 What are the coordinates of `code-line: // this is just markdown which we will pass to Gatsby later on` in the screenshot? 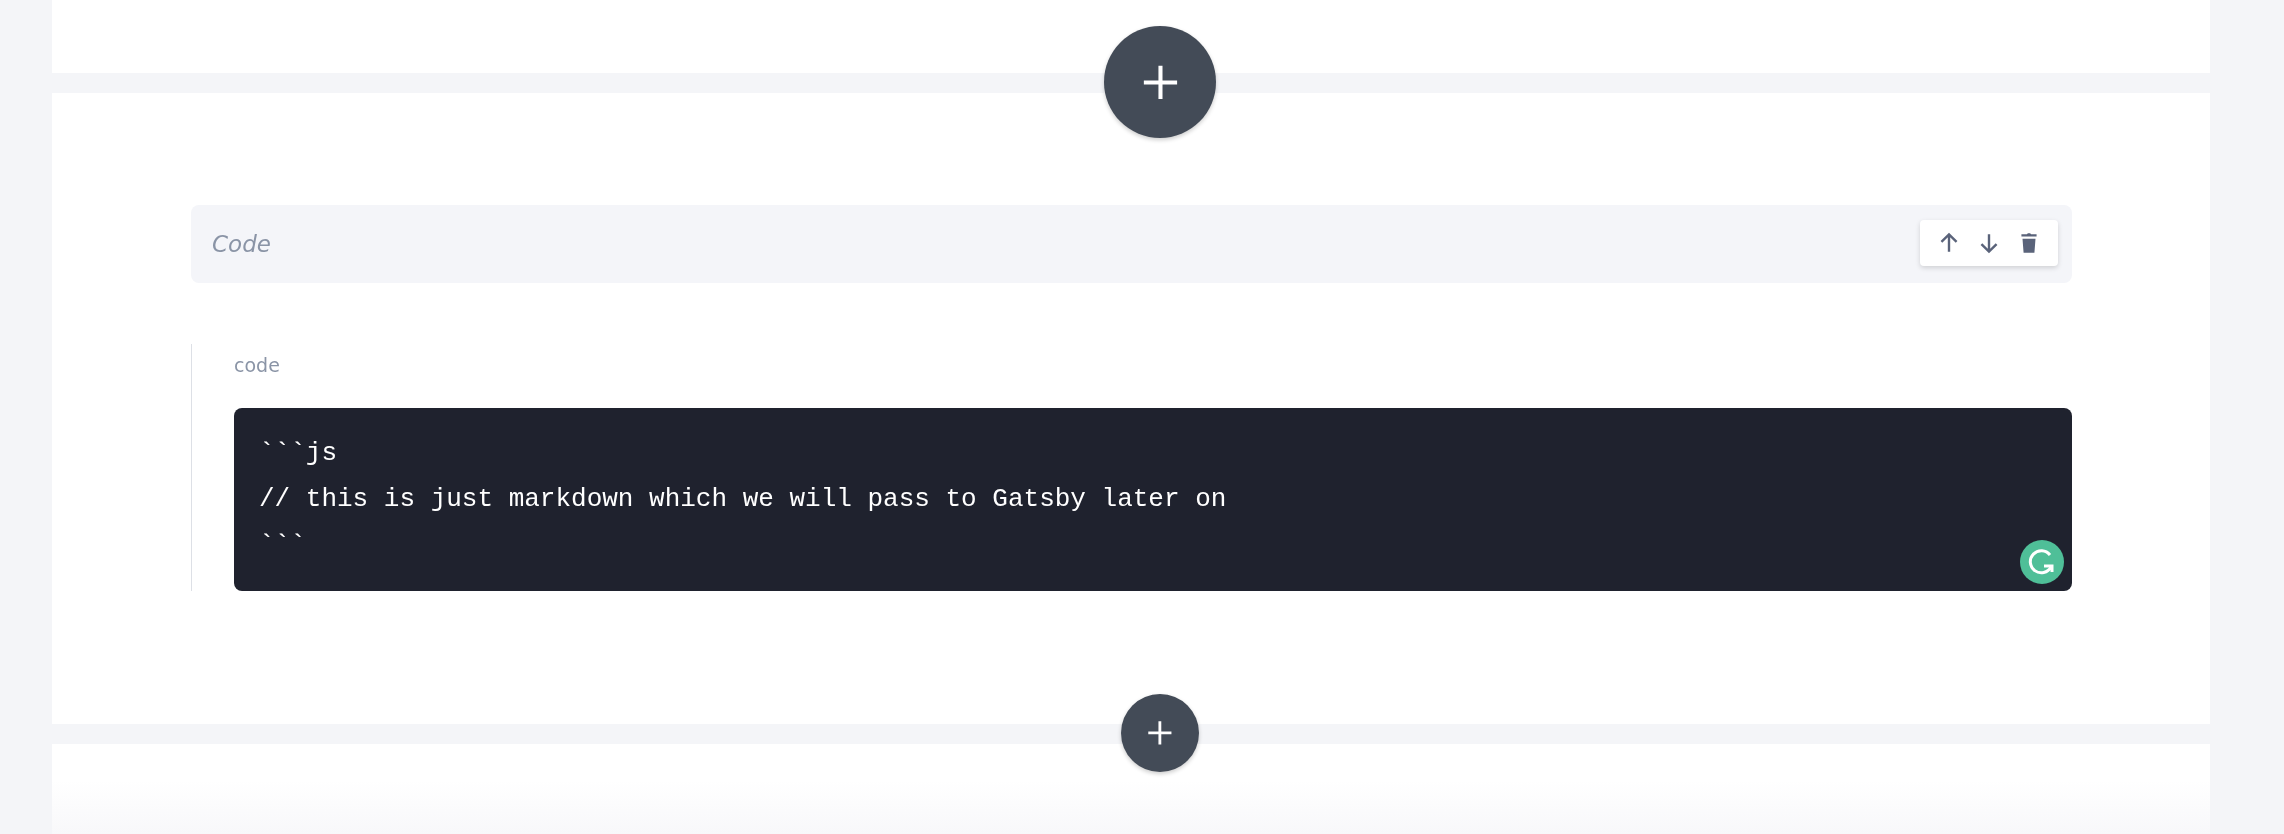 It's located at (743, 499).